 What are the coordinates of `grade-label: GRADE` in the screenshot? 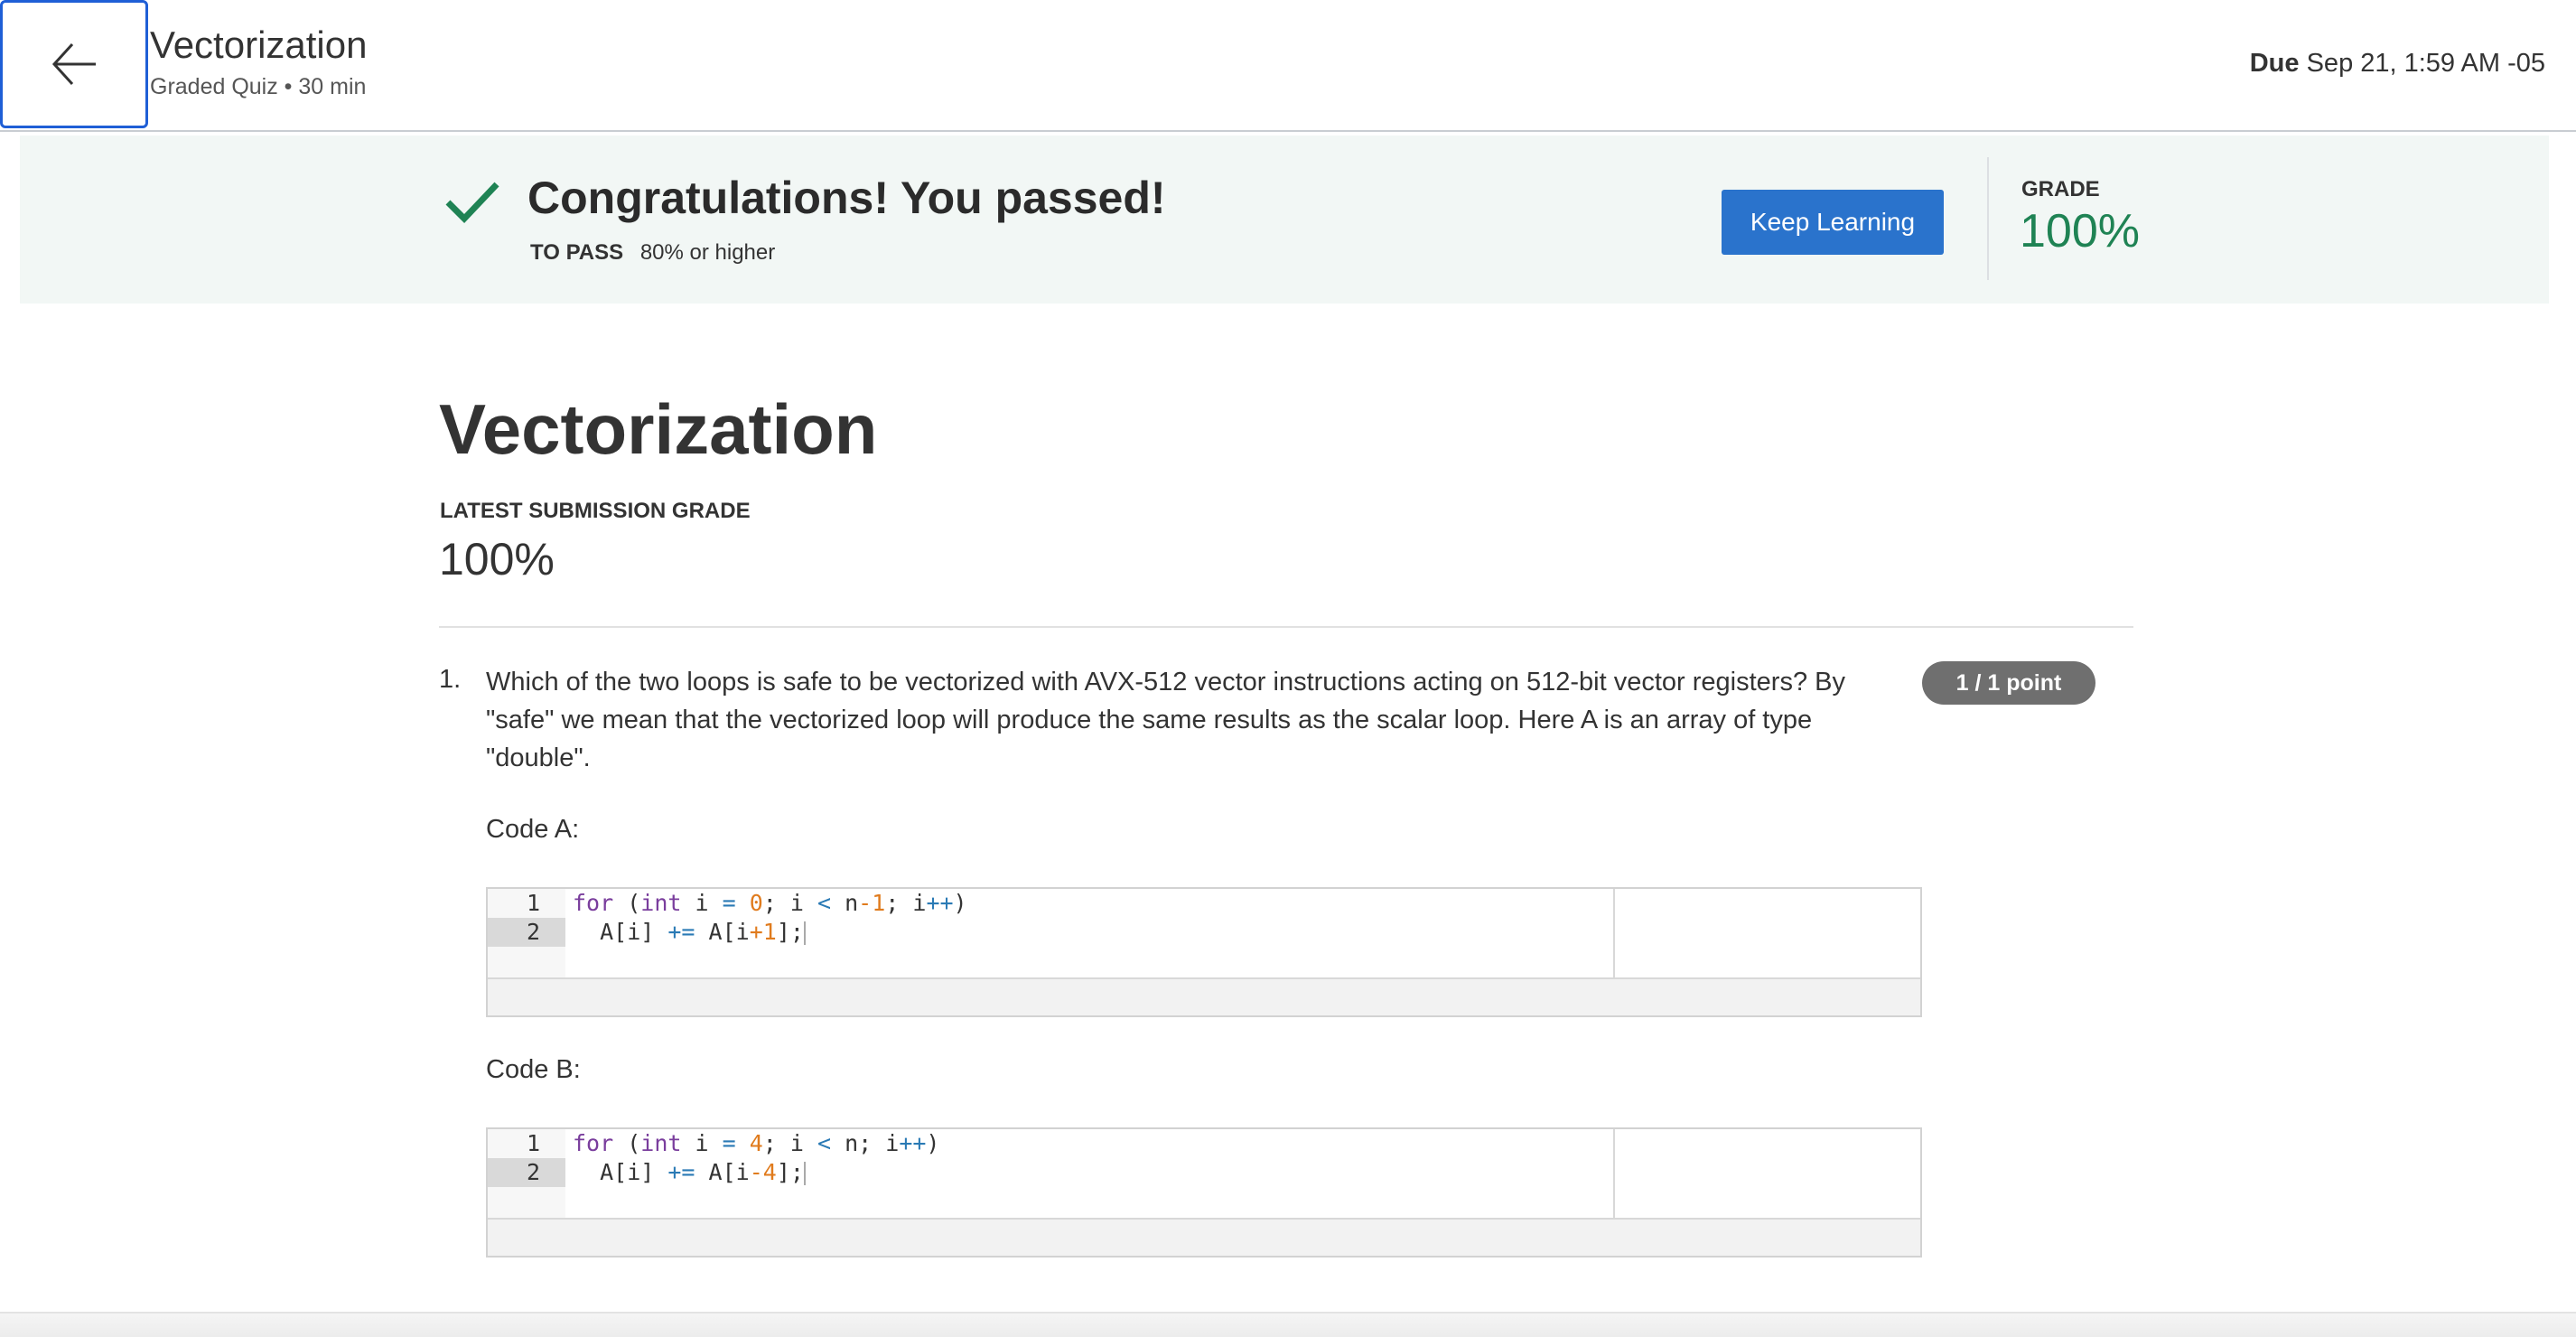 It's located at (2060, 189).